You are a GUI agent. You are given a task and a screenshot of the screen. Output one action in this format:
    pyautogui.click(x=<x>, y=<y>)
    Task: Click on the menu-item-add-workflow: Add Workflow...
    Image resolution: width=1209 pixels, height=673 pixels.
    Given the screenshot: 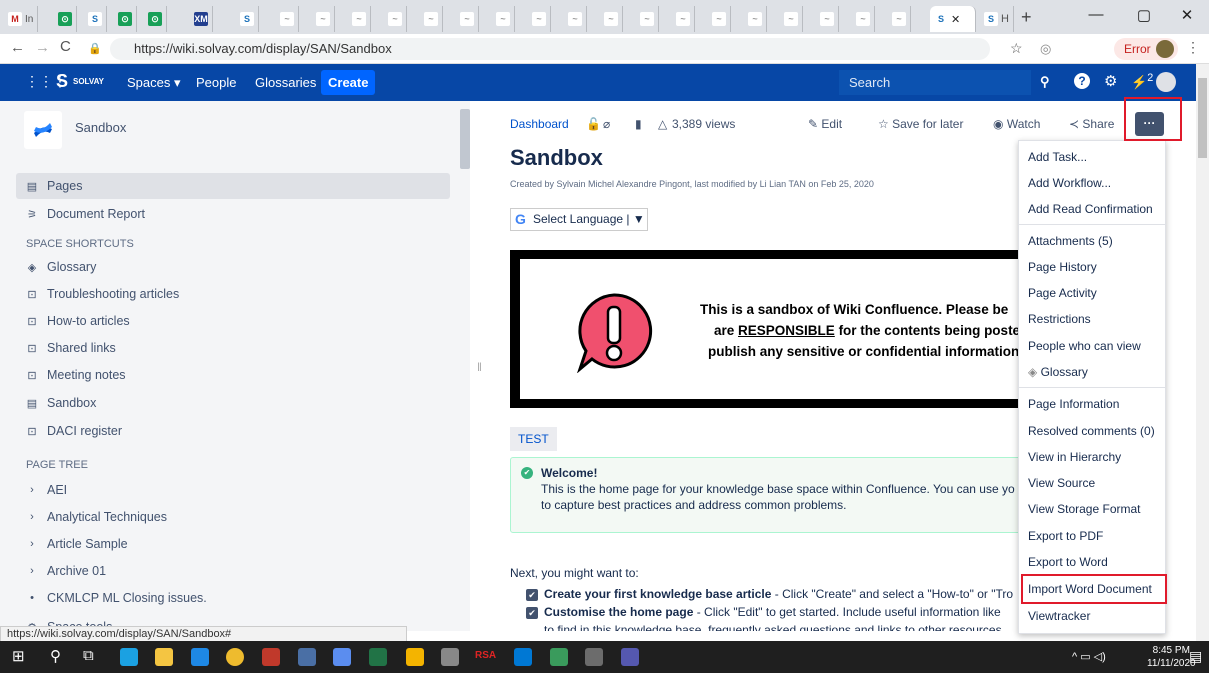 What is the action you would take?
    pyautogui.click(x=1069, y=183)
    